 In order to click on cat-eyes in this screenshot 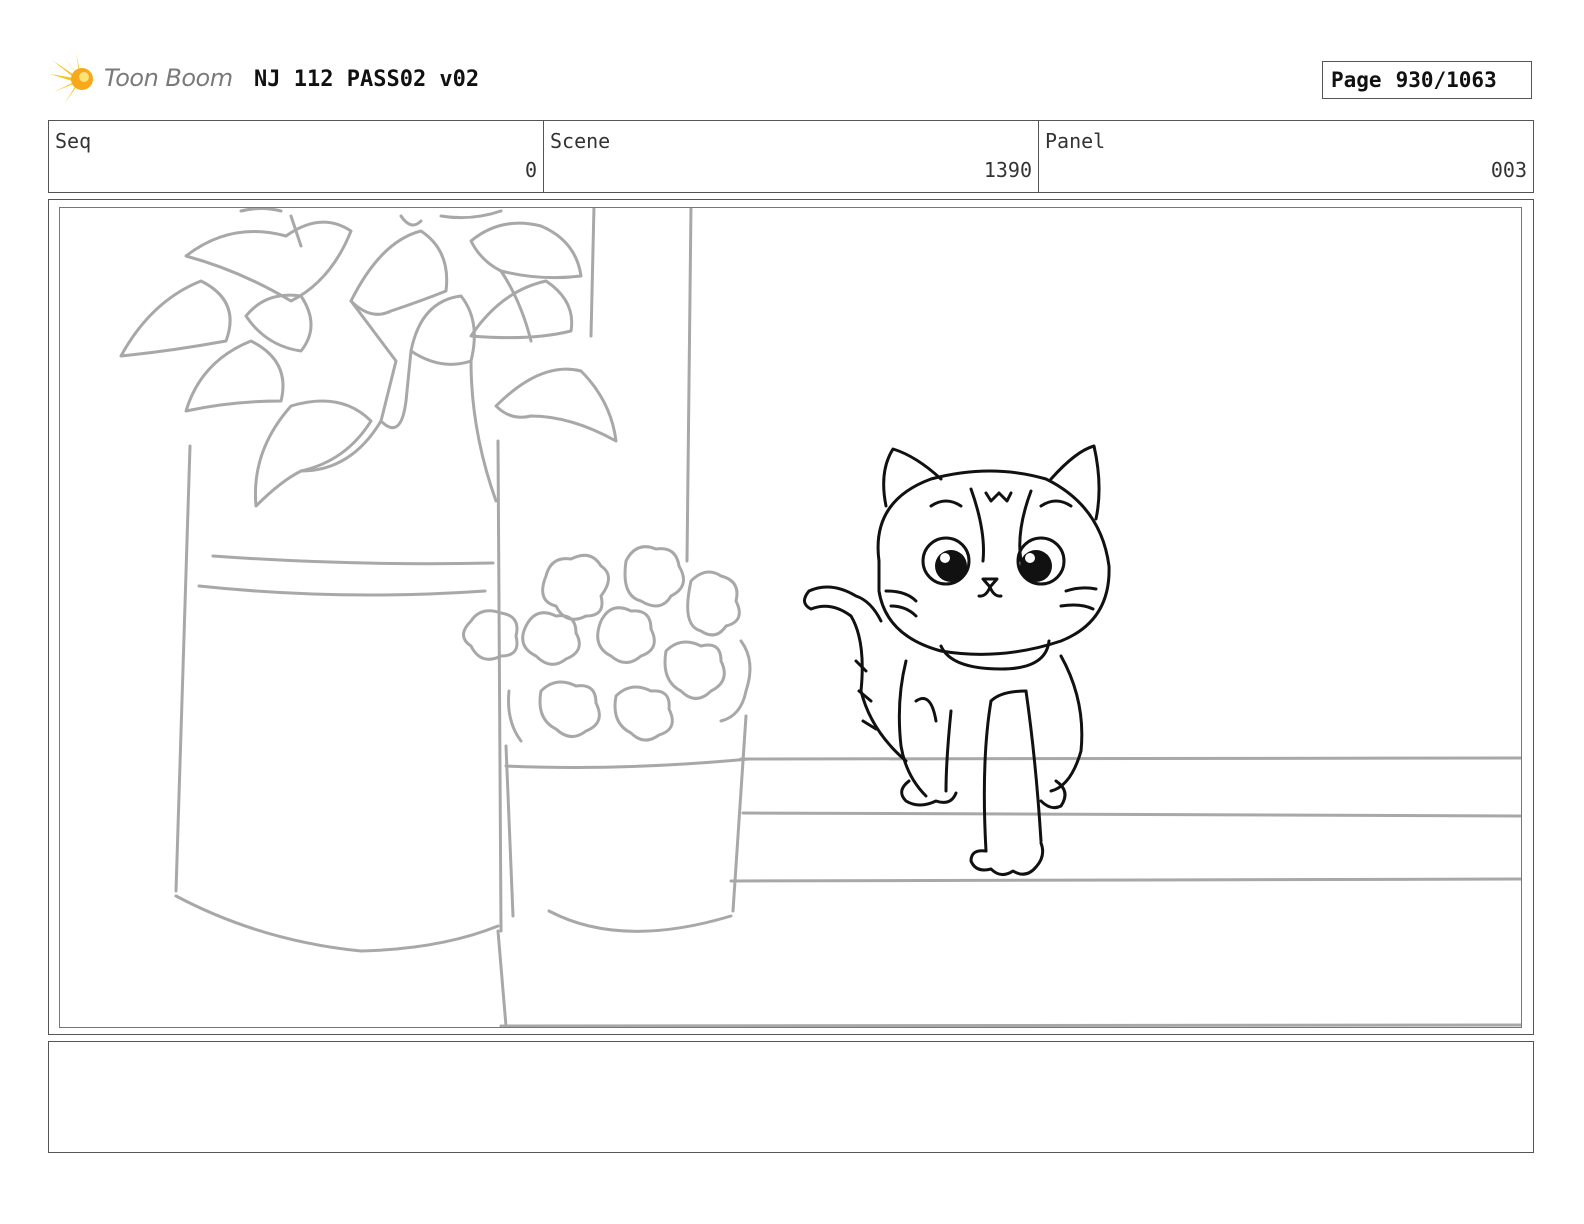, I will do `click(993, 566)`.